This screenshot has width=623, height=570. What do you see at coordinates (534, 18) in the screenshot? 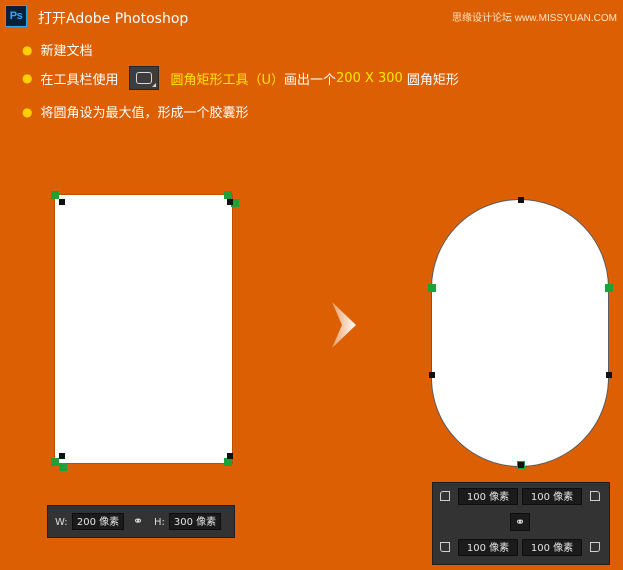
I see `watermark: 思缘设计论坛 www.MISSYUAN.COM` at bounding box center [534, 18].